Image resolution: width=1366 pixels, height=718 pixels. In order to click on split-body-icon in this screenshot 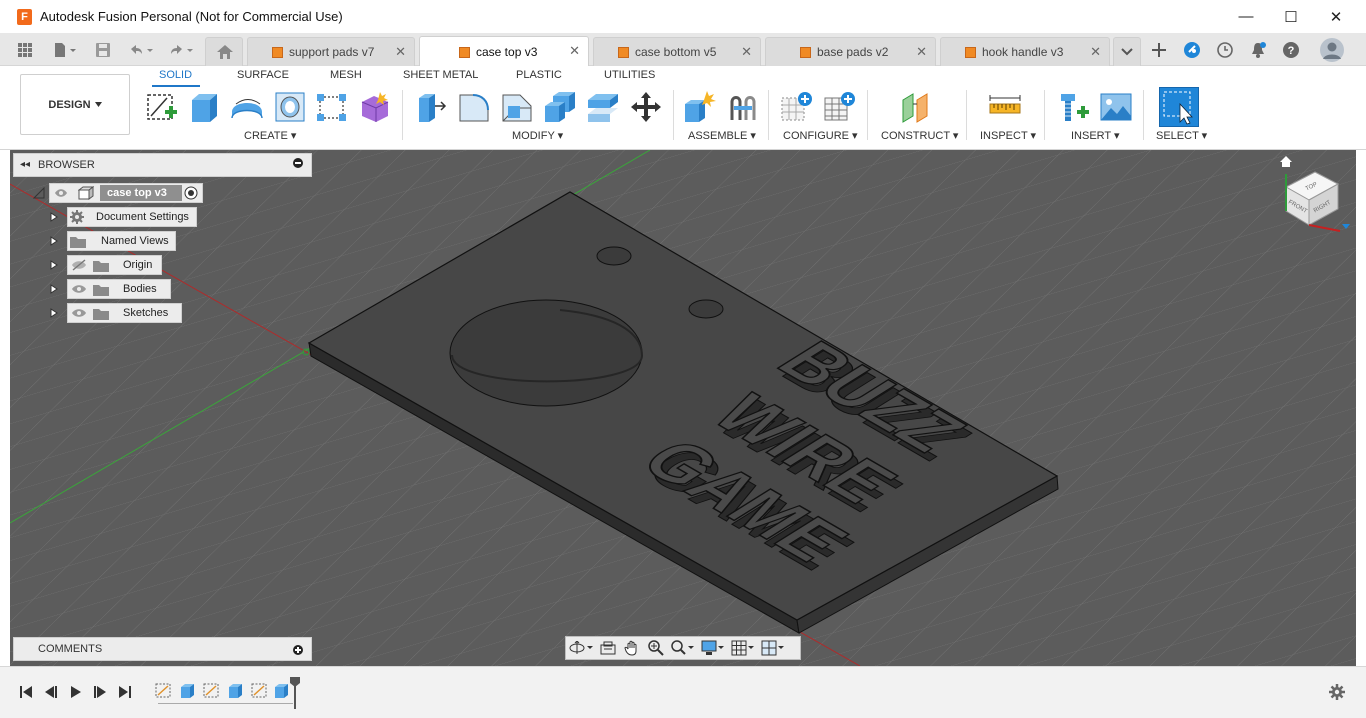, I will do `click(603, 107)`.